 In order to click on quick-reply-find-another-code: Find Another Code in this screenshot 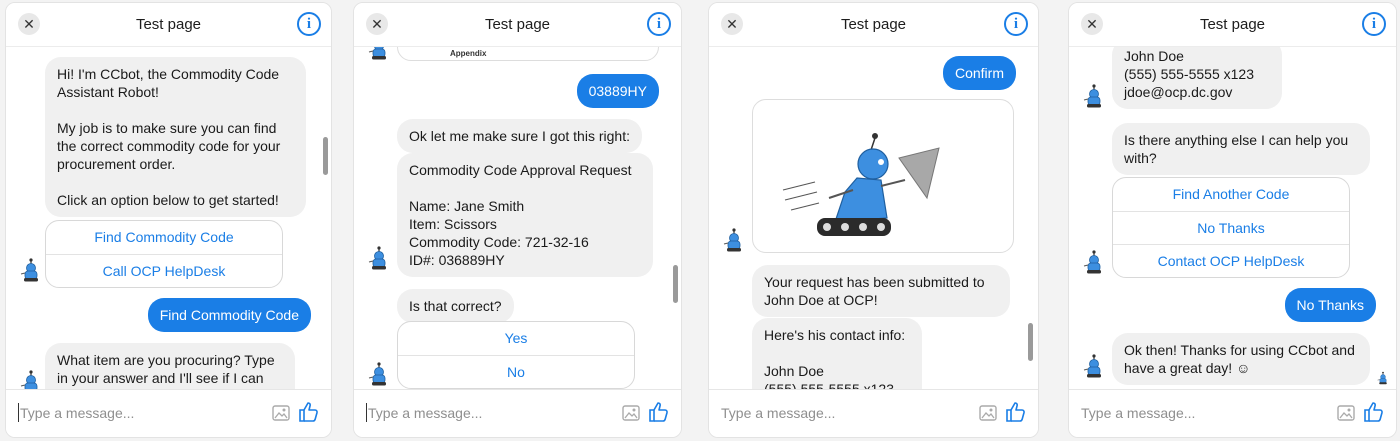, I will do `click(1231, 194)`.